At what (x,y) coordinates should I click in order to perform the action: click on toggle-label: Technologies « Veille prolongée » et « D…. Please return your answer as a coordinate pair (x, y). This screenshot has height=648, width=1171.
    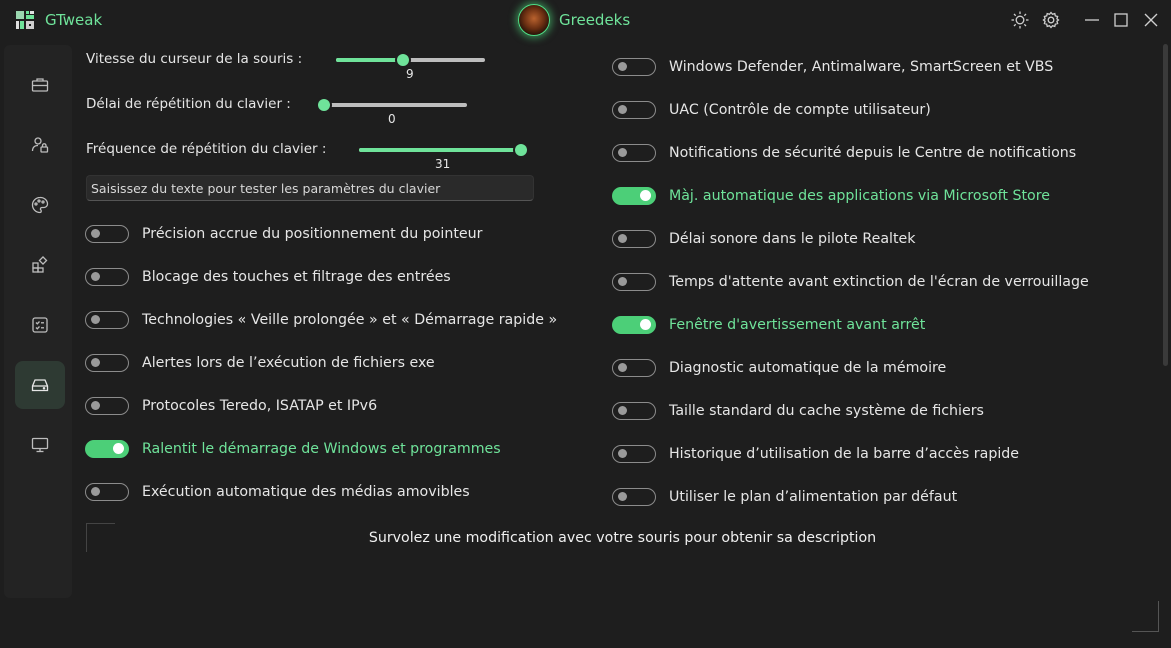
    Looking at the image, I should click on (350, 320).